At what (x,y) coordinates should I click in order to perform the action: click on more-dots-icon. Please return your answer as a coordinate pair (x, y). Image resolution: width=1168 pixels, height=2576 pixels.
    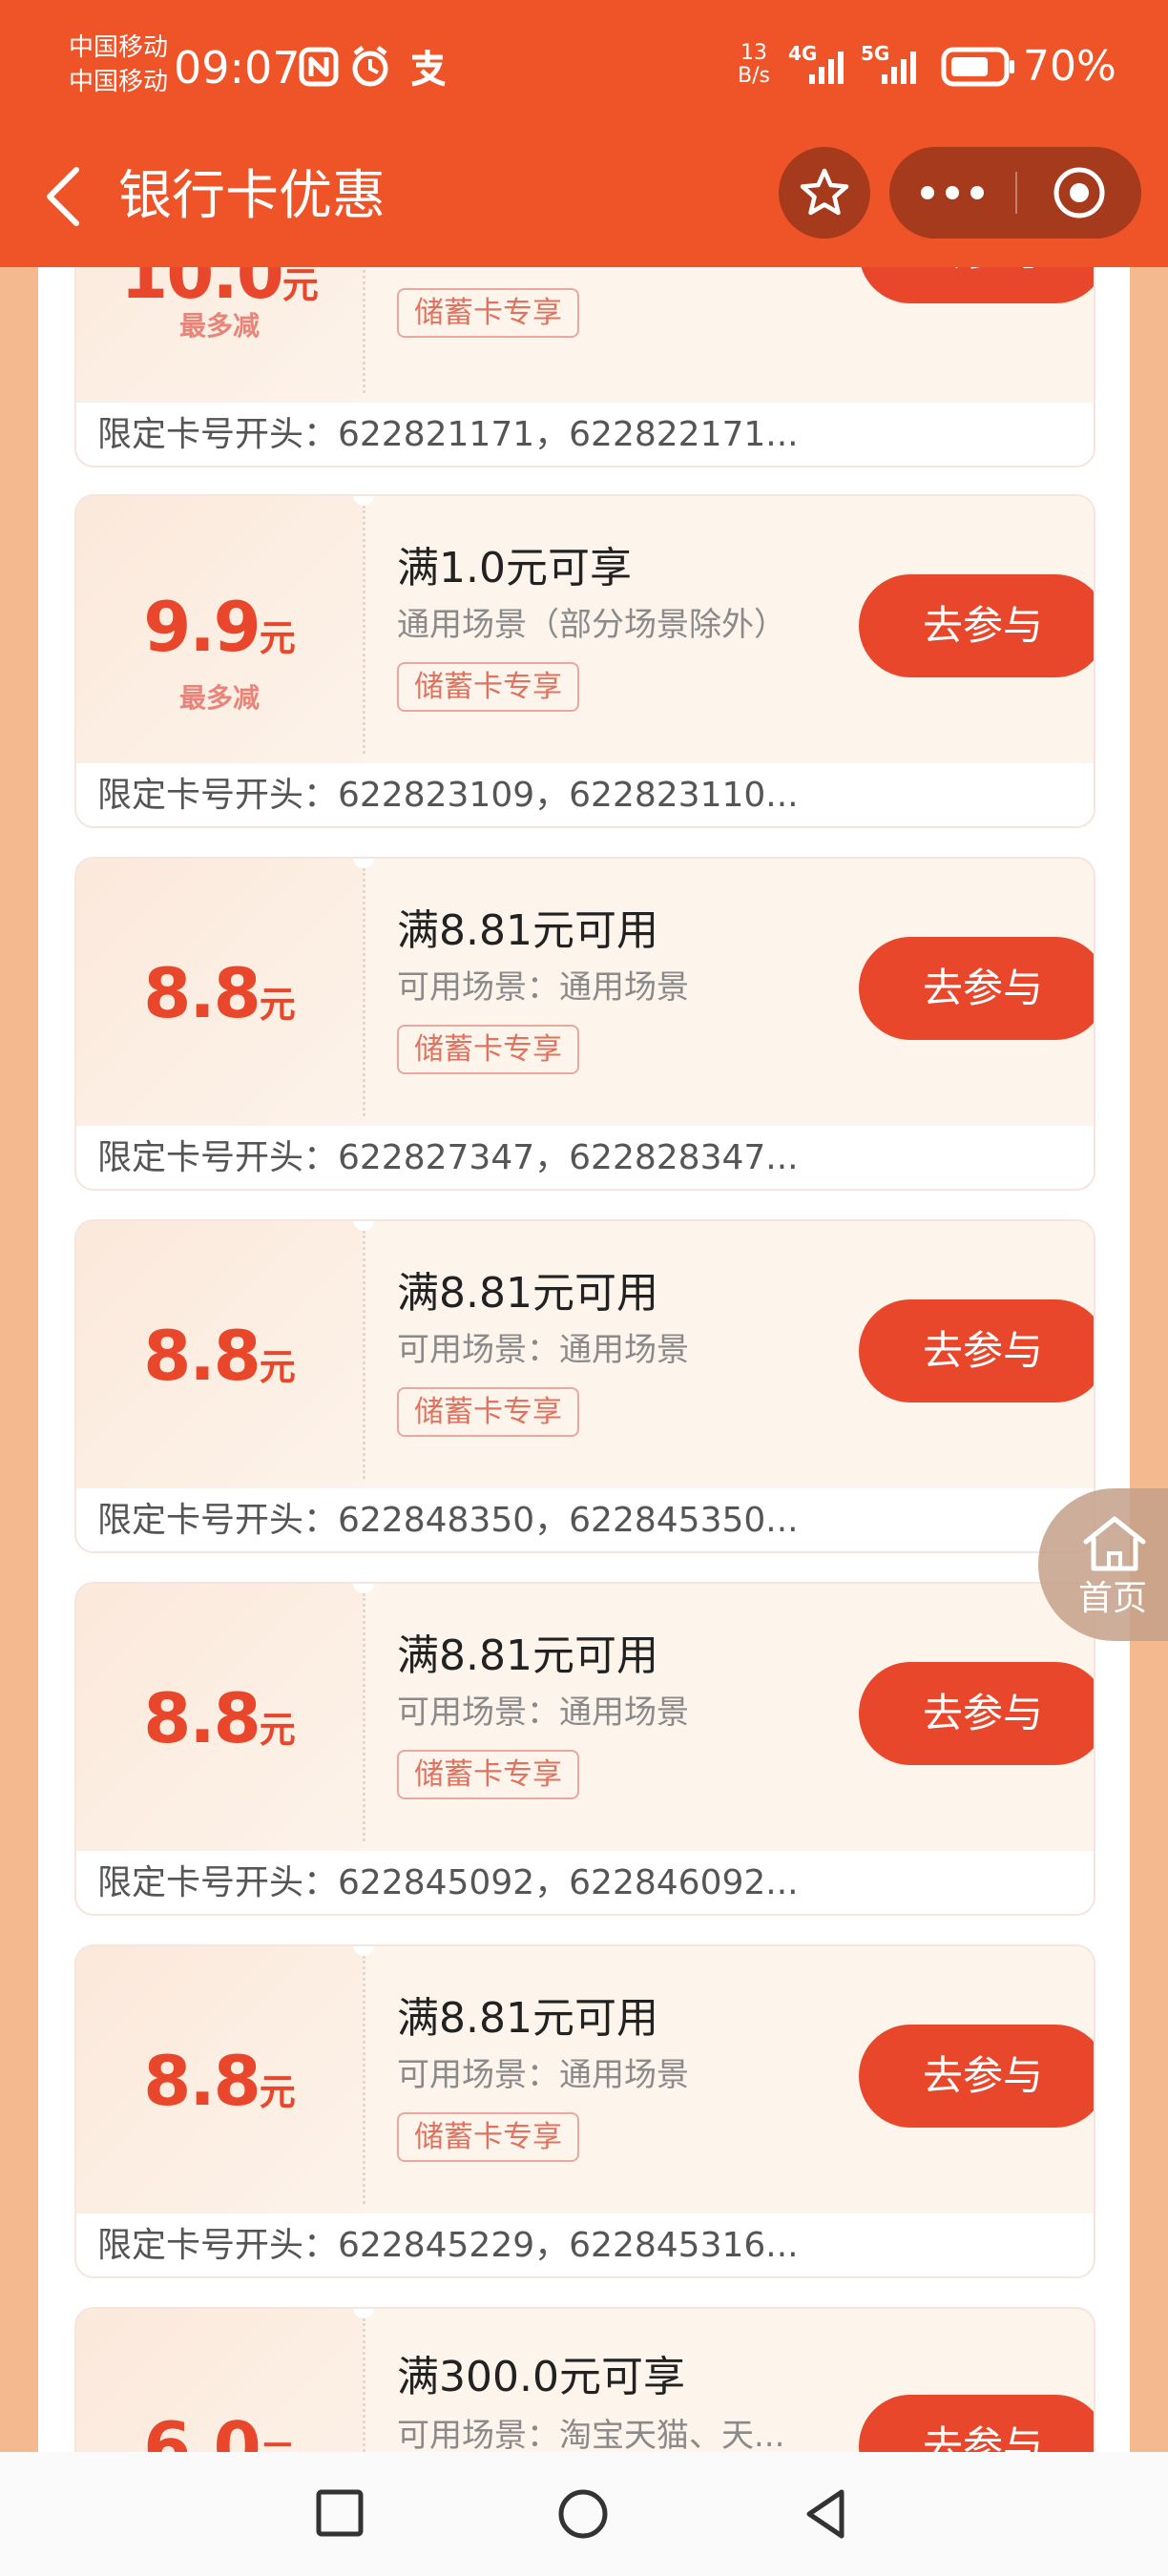
    Looking at the image, I should click on (952, 192).